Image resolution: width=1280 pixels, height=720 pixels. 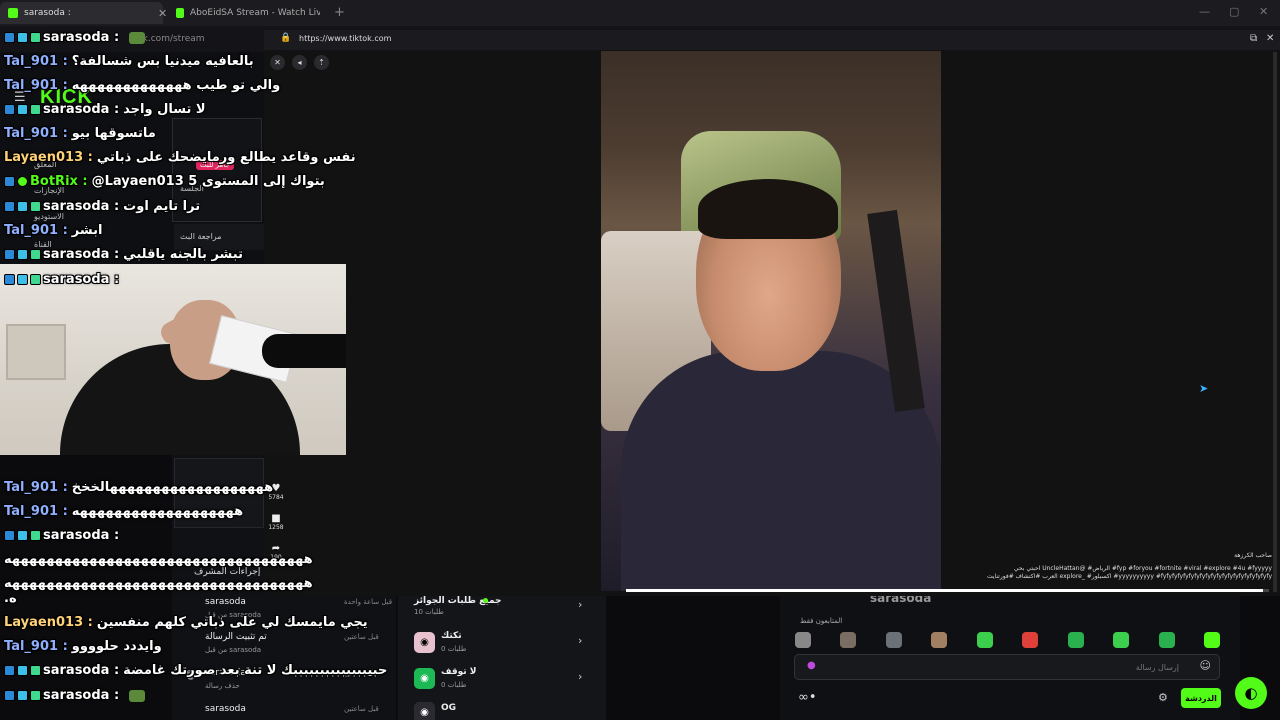 What do you see at coordinates (167, 39) in the screenshot?
I see `address-url: kick.com/stream` at bounding box center [167, 39].